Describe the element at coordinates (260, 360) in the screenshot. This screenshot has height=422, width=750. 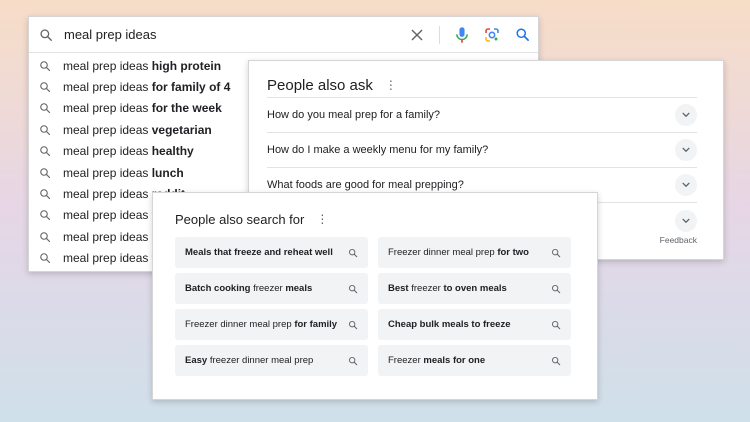
I see `related-search-label-part: freezer dinner meal prep` at that location.